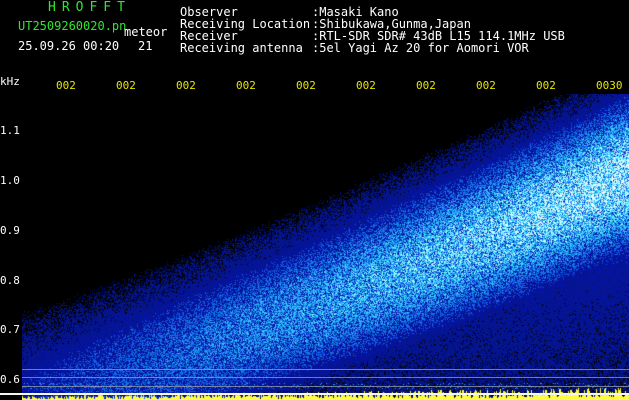 Image resolution: width=629 pixels, height=400 pixels. I want to click on y-tick: 0.9, so click(10, 230).